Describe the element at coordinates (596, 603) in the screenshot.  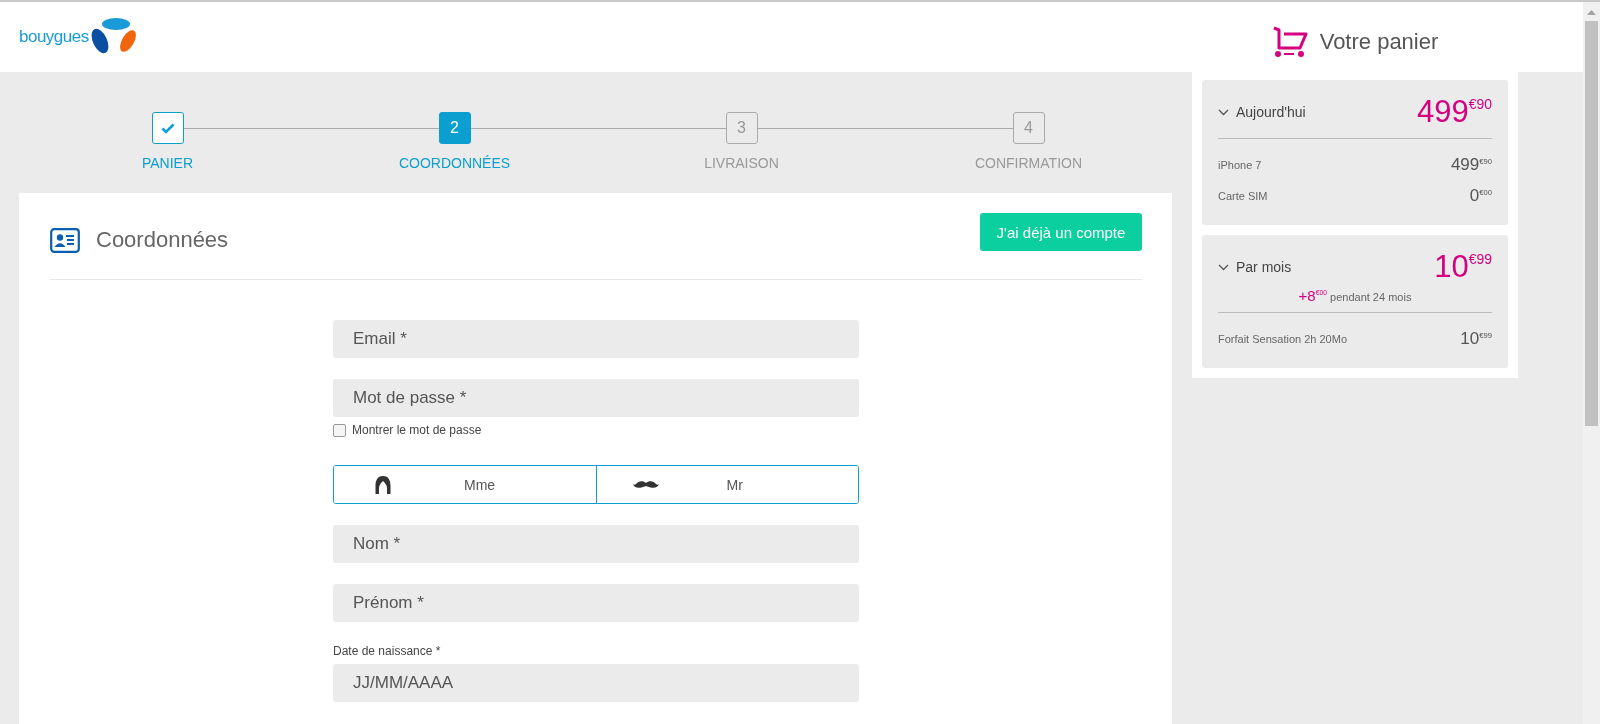
I see `first-name-field: Prénom *` at that location.